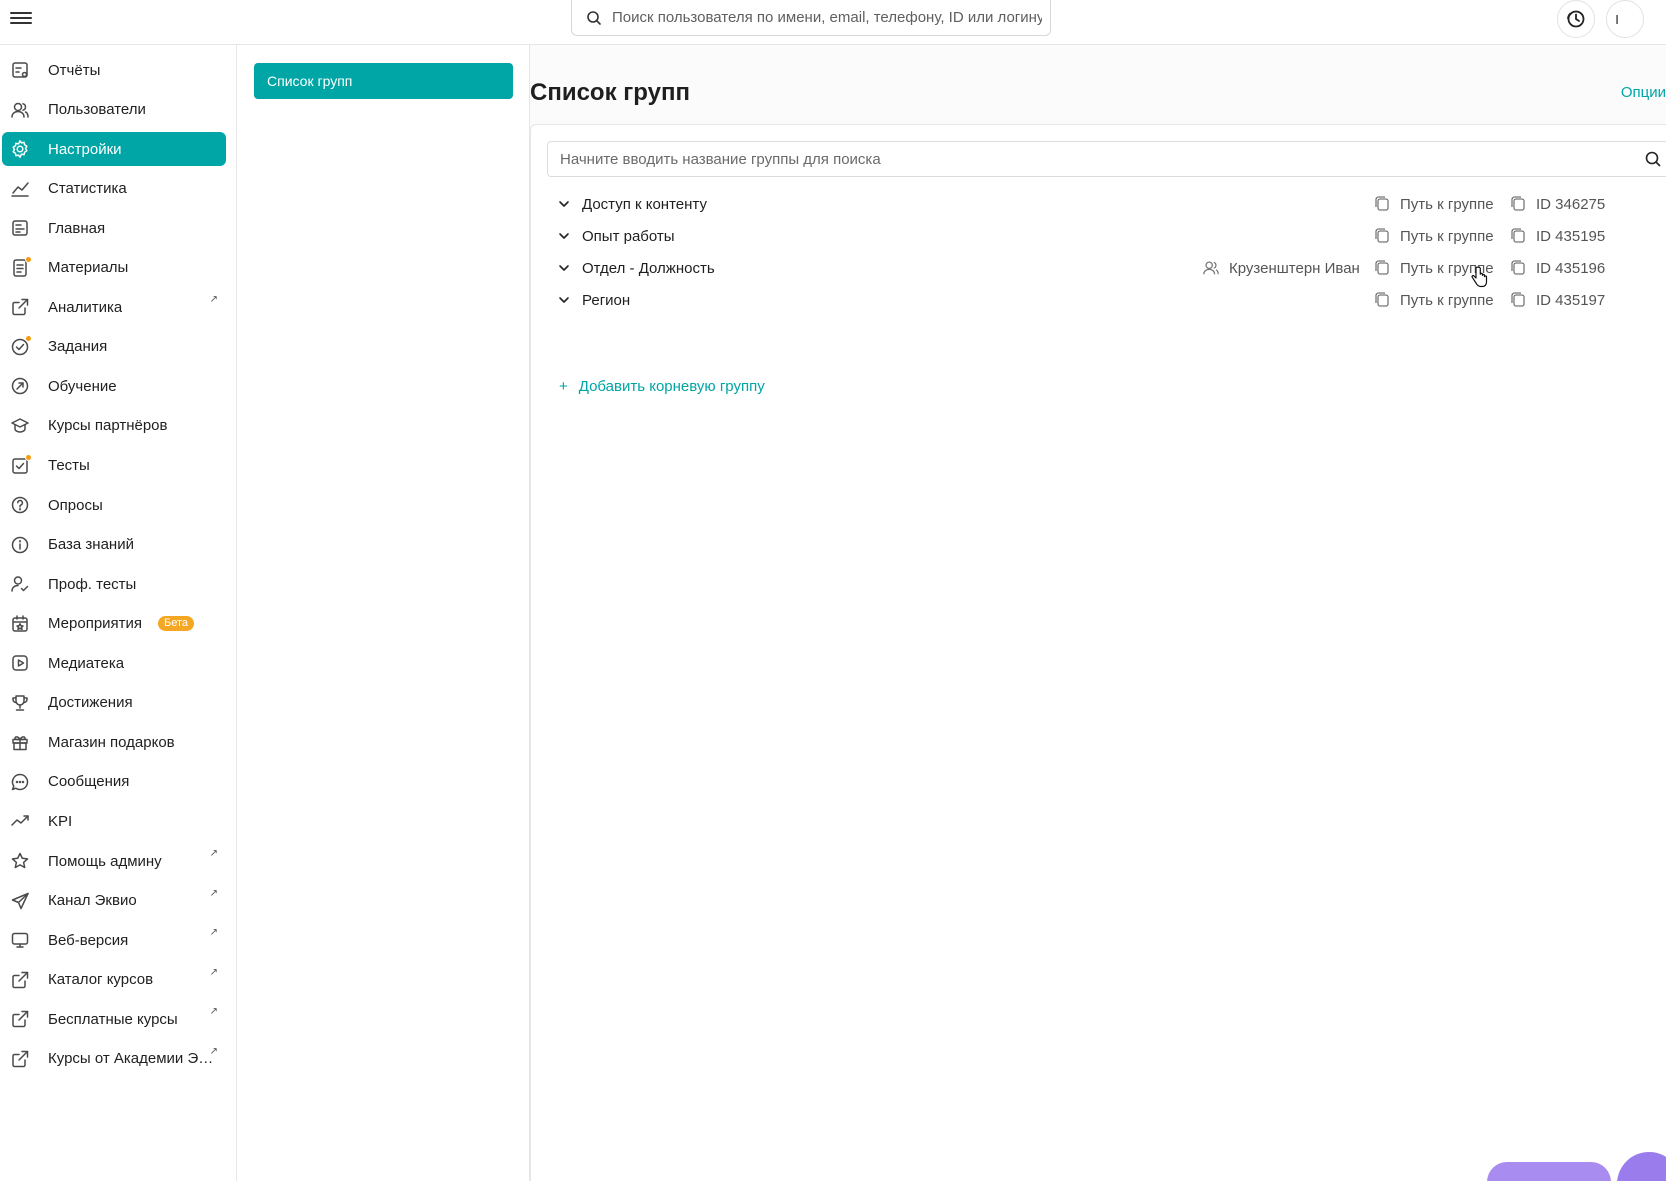 The image size is (1666, 1181). What do you see at coordinates (114, 1019) in the screenshot?
I see `sidebar-item-25: Бесплатные курсы ↗` at bounding box center [114, 1019].